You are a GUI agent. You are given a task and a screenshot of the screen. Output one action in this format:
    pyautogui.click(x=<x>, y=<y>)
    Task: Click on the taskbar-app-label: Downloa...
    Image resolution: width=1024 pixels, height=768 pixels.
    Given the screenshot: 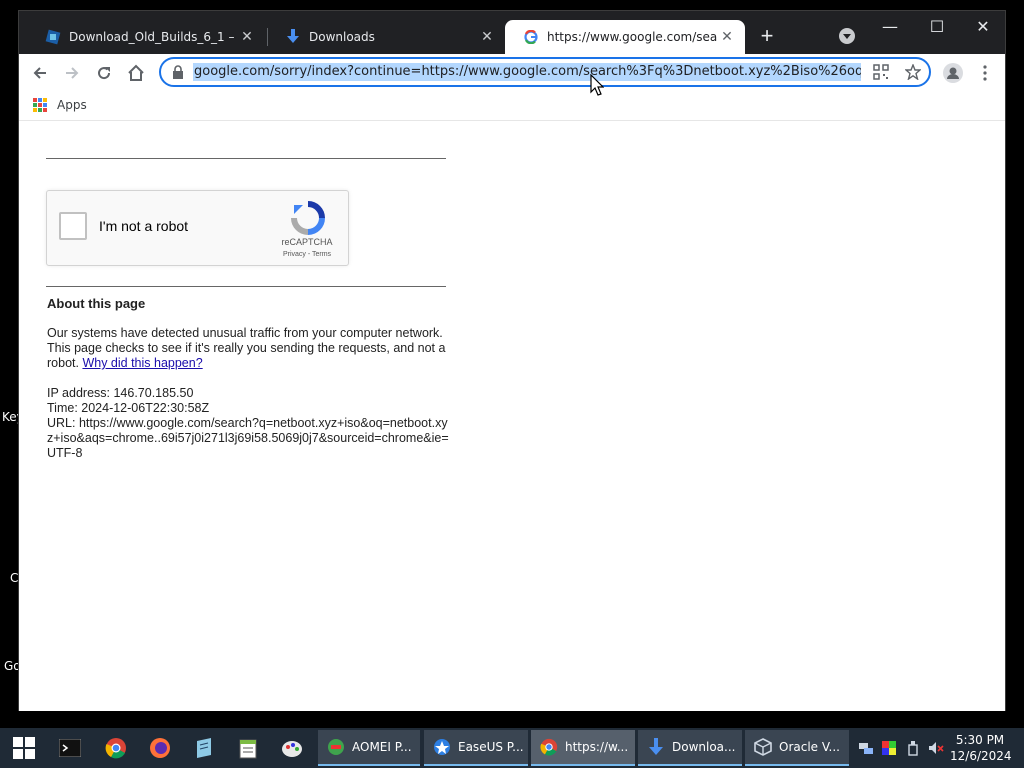 What is the action you would take?
    pyautogui.click(x=704, y=747)
    